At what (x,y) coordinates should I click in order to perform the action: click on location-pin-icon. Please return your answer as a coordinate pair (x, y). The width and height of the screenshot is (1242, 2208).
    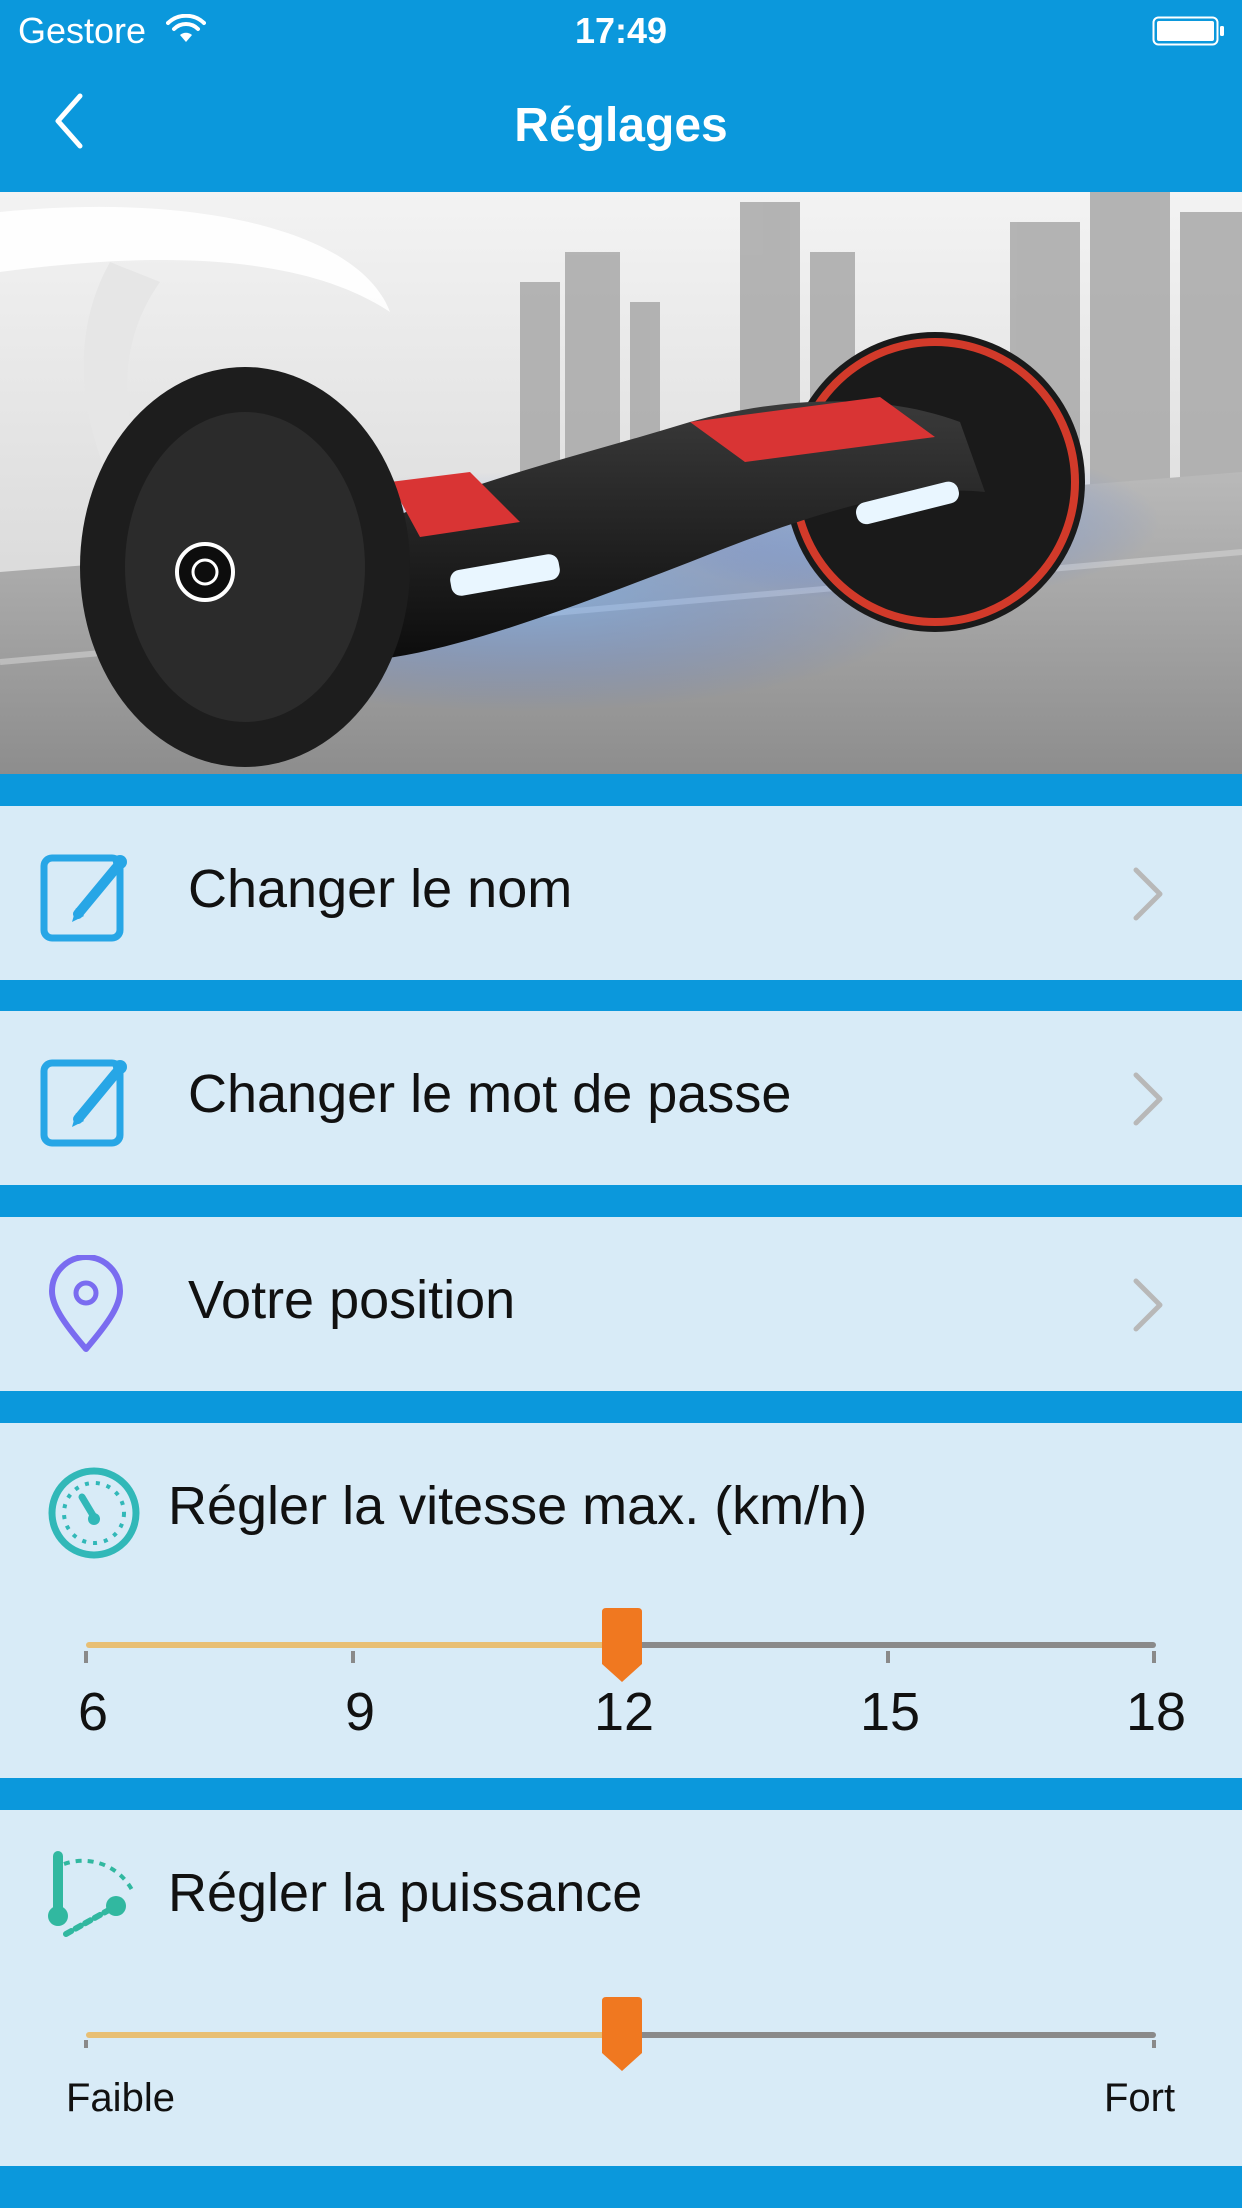
    Looking at the image, I should click on (86, 1303).